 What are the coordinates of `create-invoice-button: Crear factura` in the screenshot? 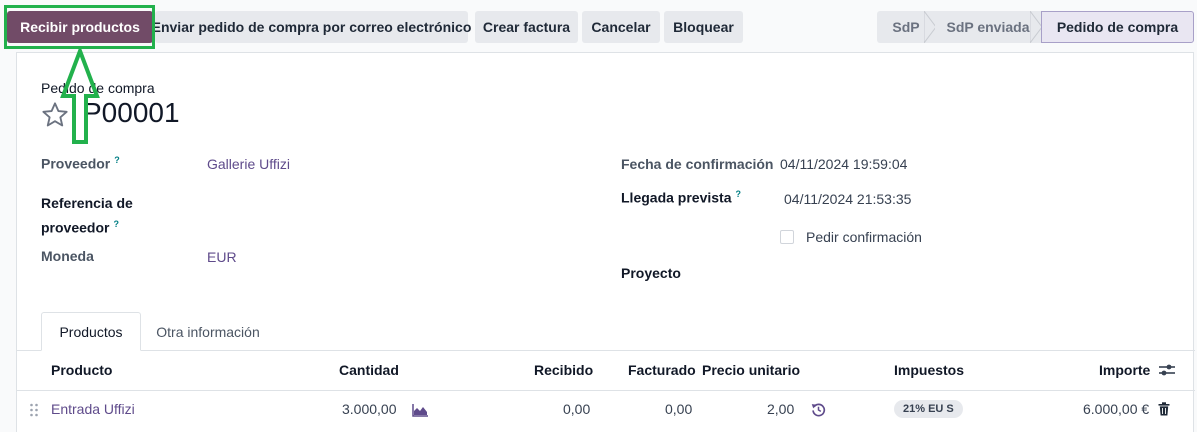 It's located at (526, 27).